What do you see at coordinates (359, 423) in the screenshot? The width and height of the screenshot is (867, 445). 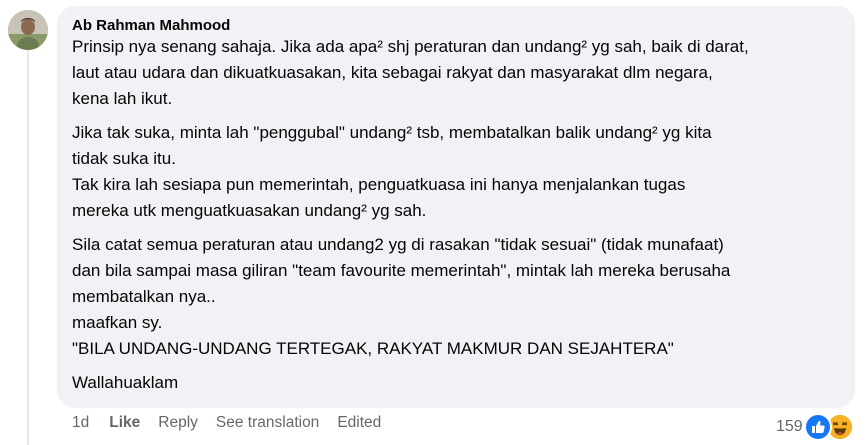 I see `edited-label: Edited` at bounding box center [359, 423].